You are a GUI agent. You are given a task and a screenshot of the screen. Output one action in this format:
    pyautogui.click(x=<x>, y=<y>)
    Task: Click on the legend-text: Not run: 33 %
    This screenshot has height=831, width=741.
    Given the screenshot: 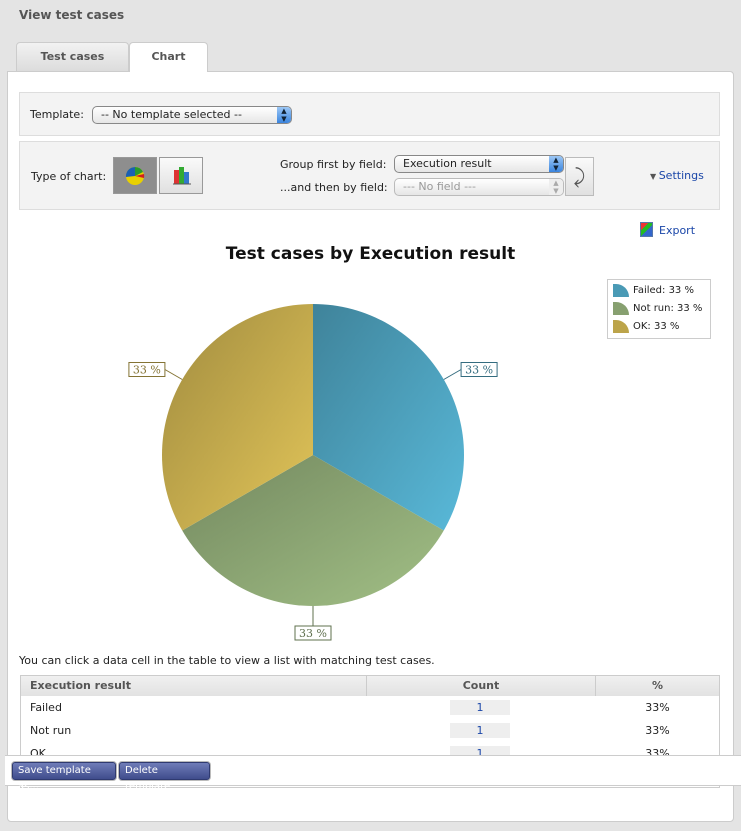 What is the action you would take?
    pyautogui.click(x=668, y=308)
    